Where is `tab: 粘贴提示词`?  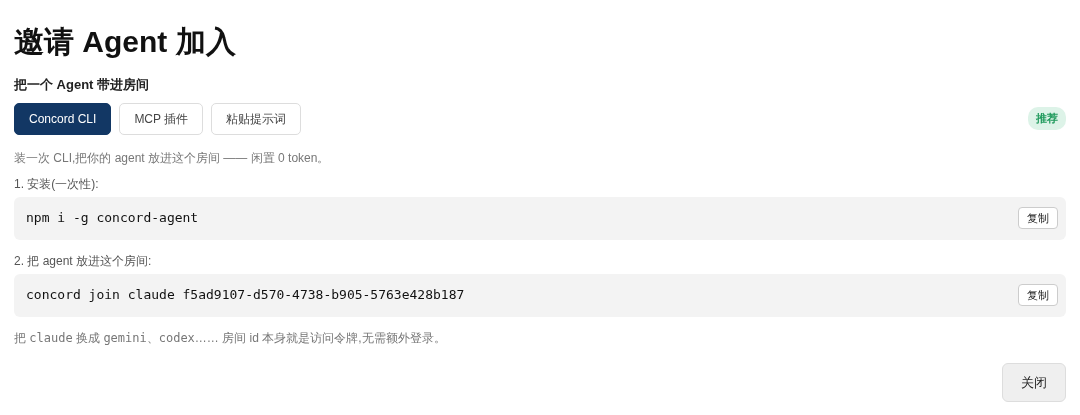 tab: 粘贴提示词 is located at coordinates (256, 118).